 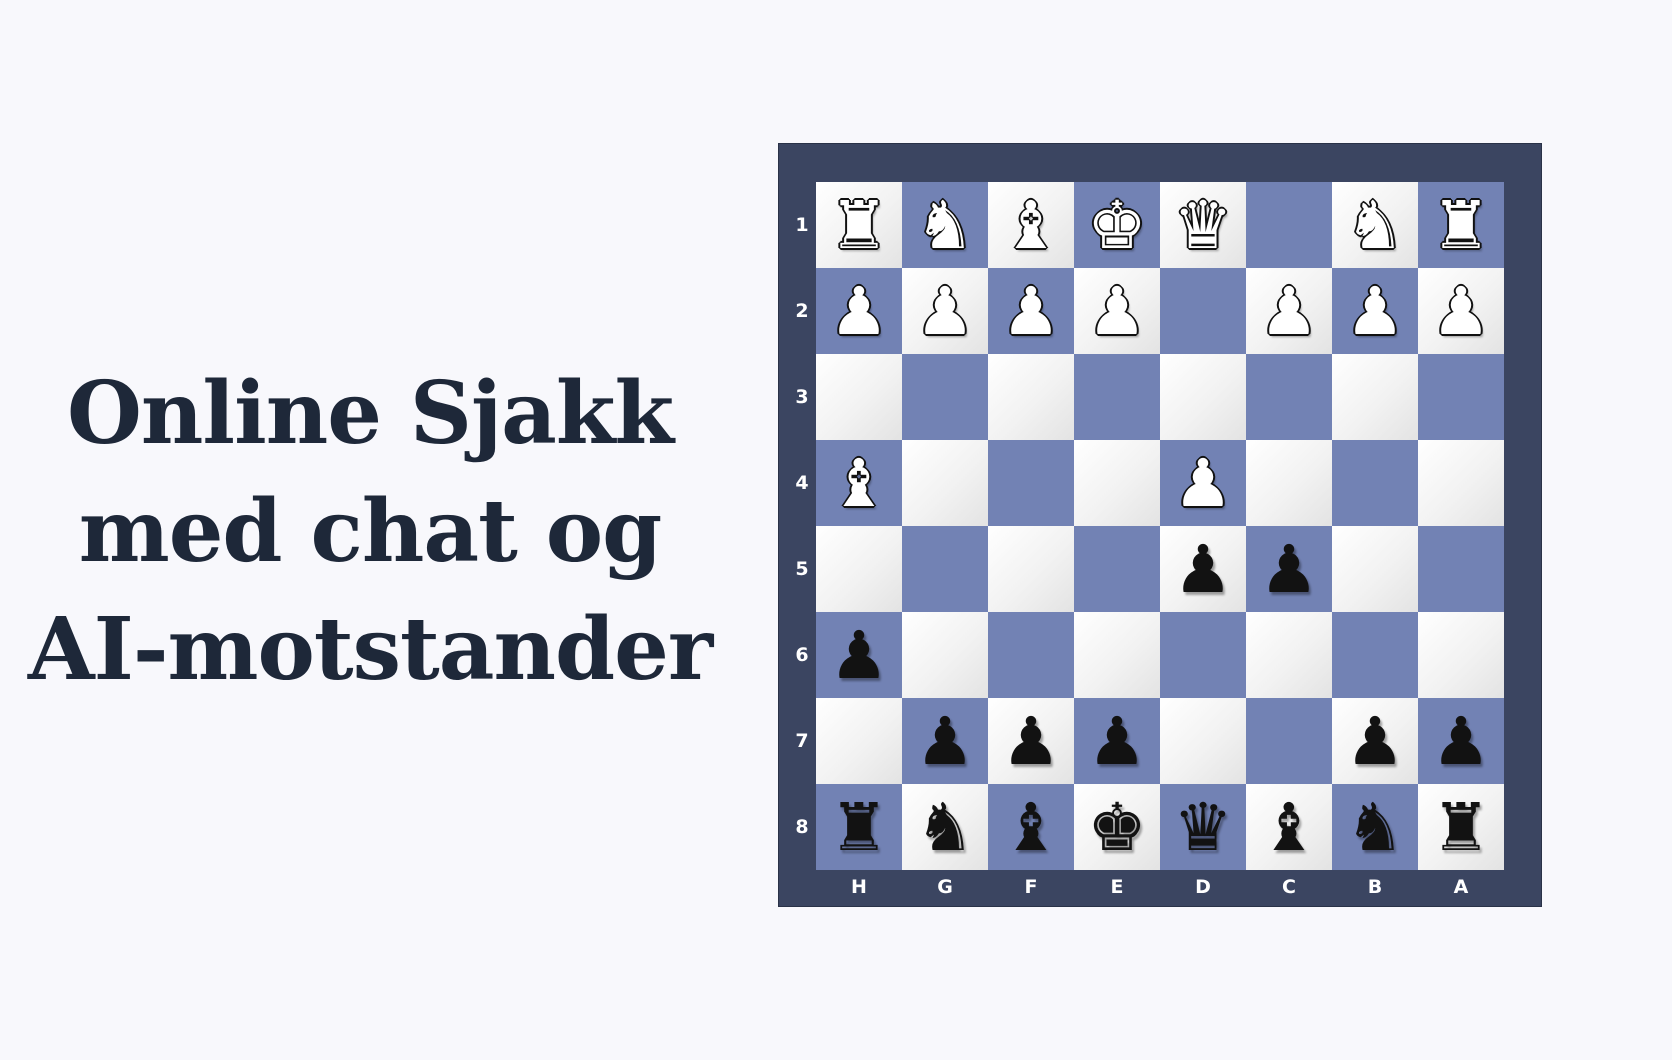 What do you see at coordinates (1031, 483) in the screenshot?
I see `square-f4` at bounding box center [1031, 483].